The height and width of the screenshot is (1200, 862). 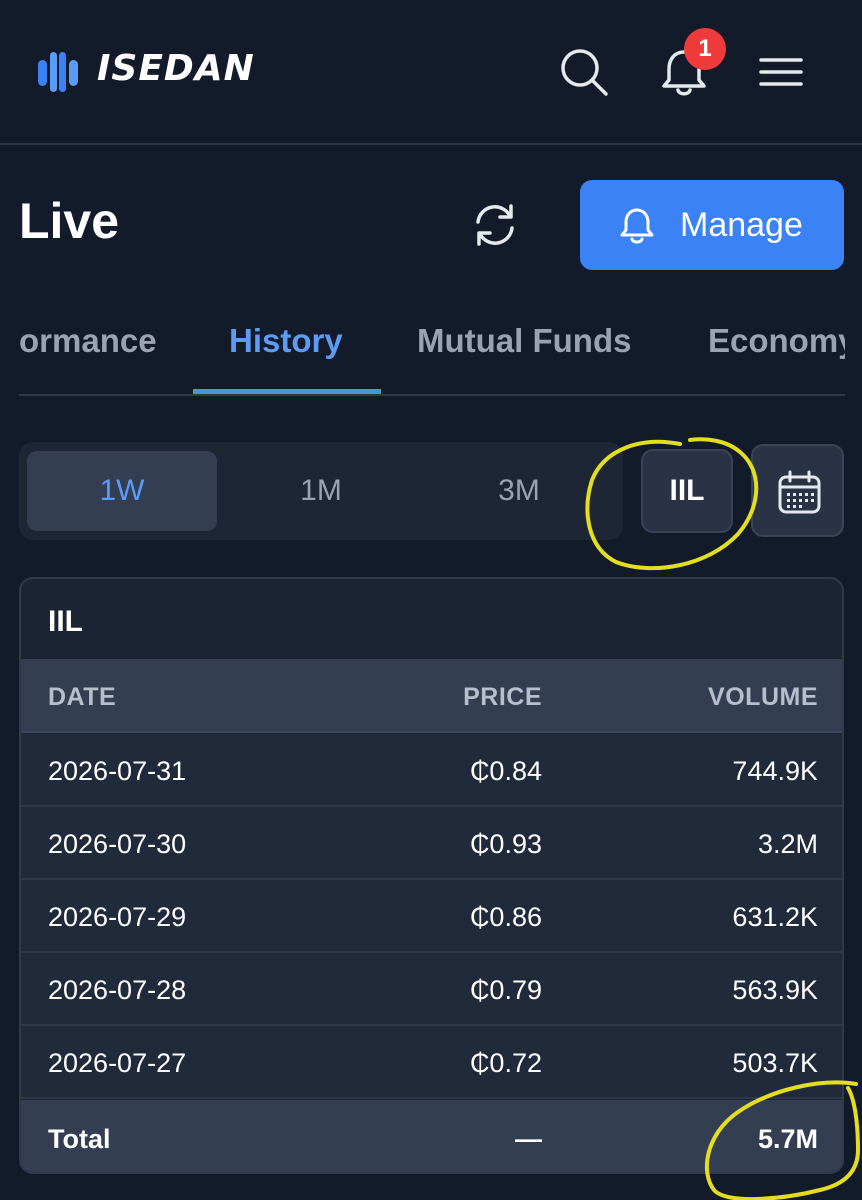 What do you see at coordinates (79, 1139) in the screenshot?
I see `total-label: Total` at bounding box center [79, 1139].